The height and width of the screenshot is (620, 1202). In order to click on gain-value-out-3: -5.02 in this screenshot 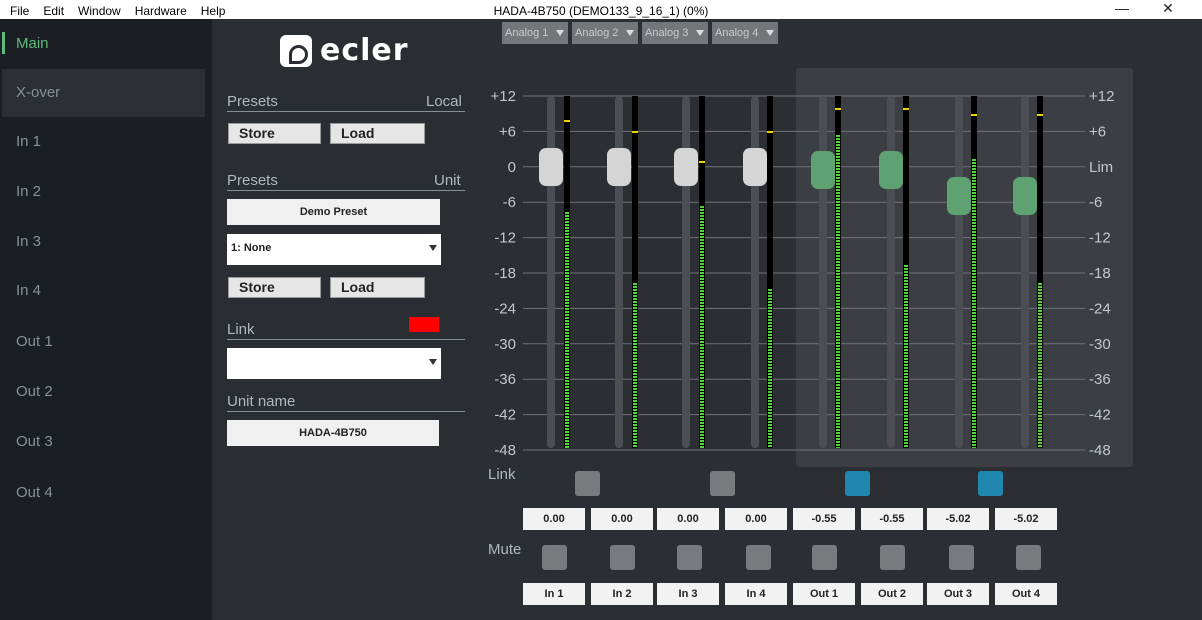, I will do `click(958, 519)`.